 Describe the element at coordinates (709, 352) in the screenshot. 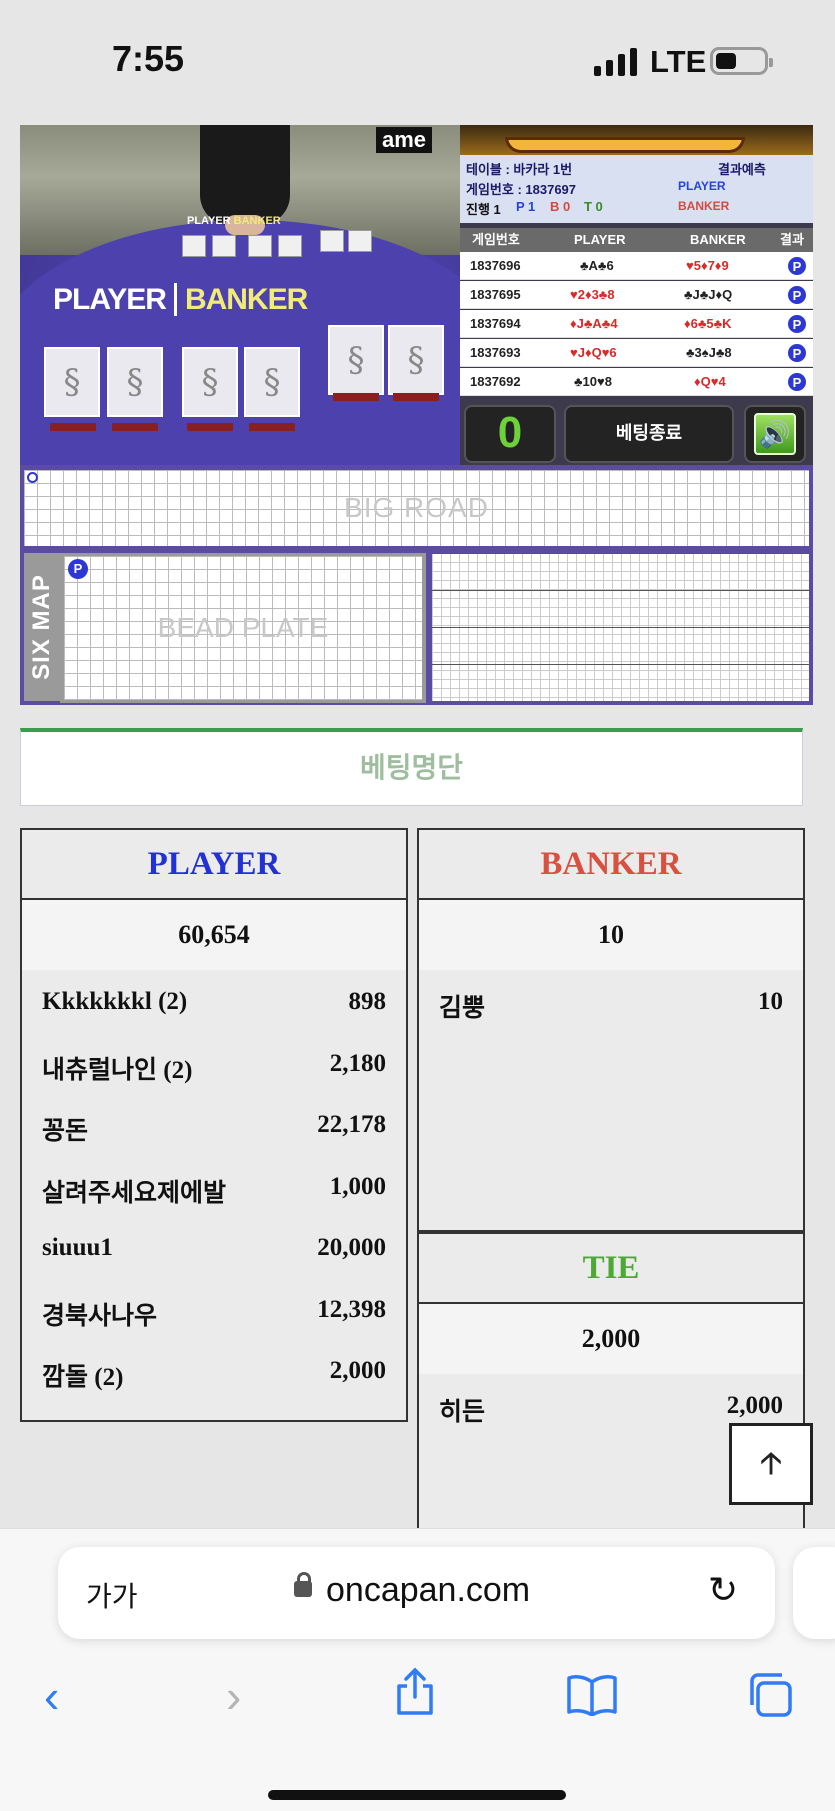

I see `row-banker-cards: ♣3♠J♣8` at that location.